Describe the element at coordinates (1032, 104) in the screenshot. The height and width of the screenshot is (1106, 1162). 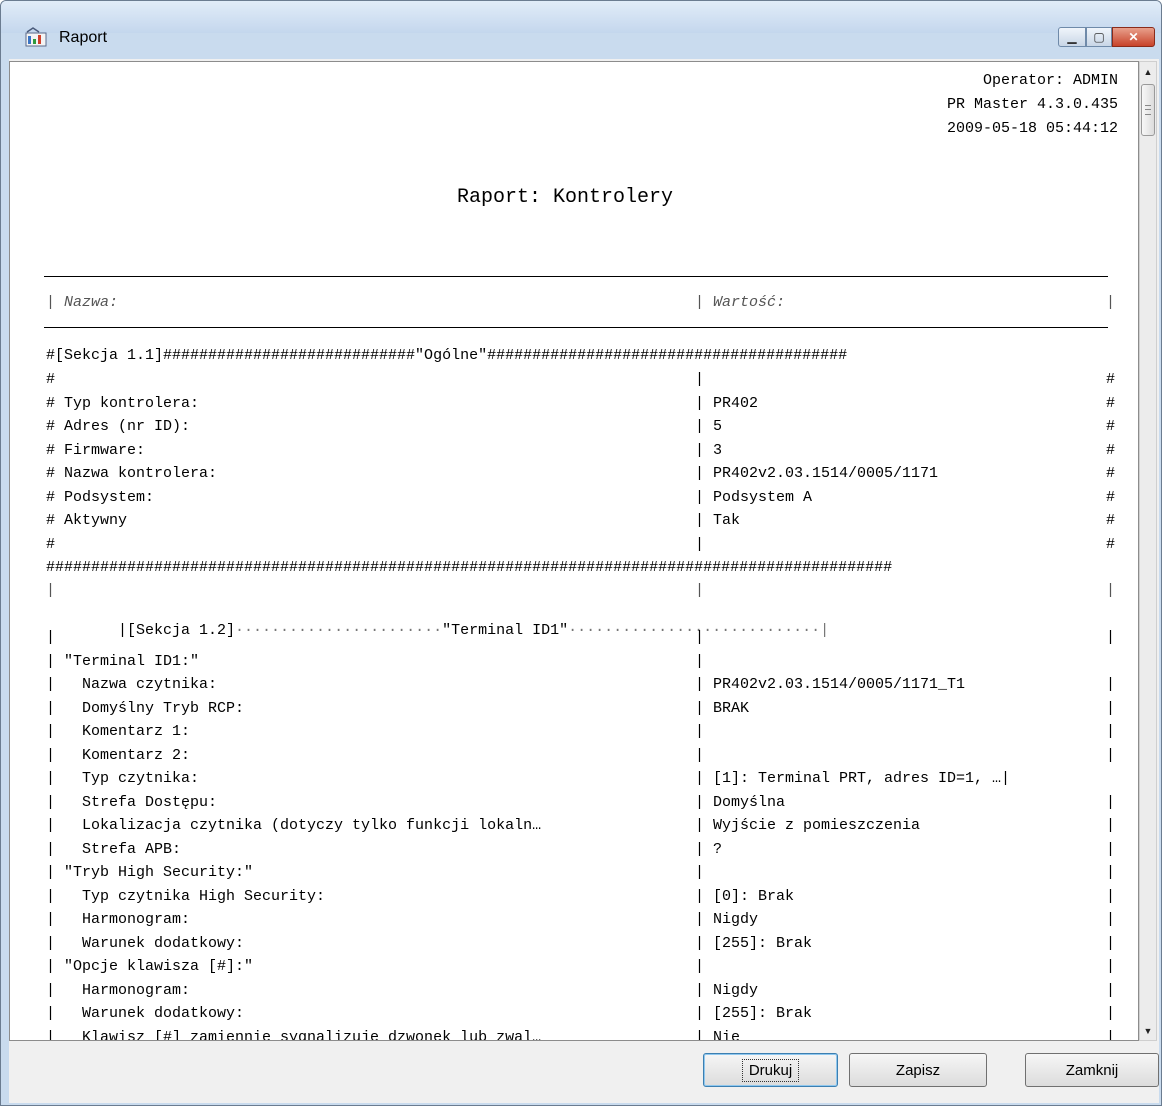
I see `report-version: PR Master 4.3.0.435` at that location.